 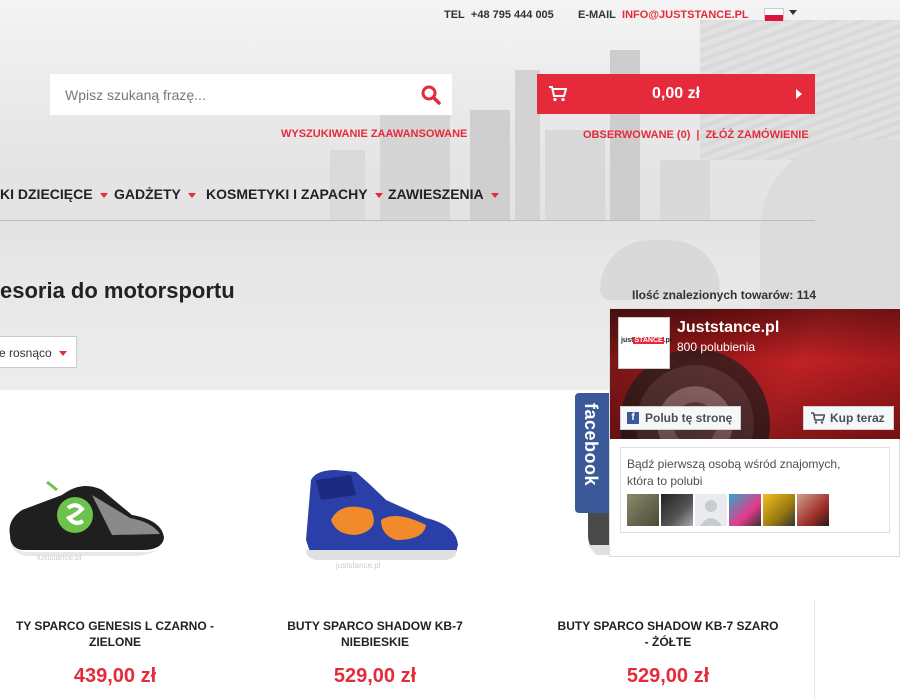 I want to click on product-name-line: TY SPARCO GENESIS L CZARNO -, so click(x=115, y=626).